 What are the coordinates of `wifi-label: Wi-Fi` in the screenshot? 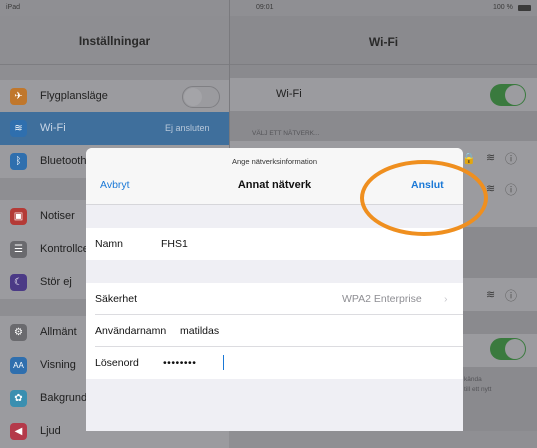 It's located at (289, 94).